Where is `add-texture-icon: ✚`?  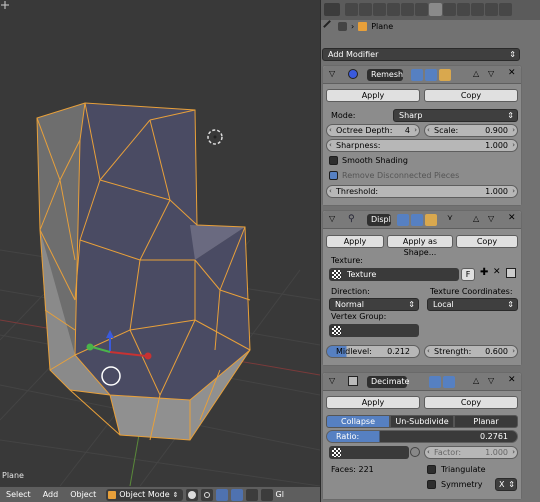
add-texture-icon: ✚ is located at coordinates (484, 272).